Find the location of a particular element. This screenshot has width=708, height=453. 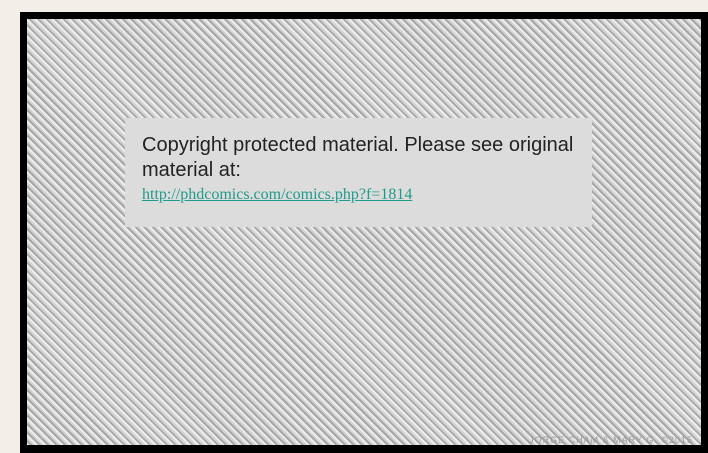

artist-credit: JORGE CHAM & MARY G. ©2015 is located at coordinates (611, 440).